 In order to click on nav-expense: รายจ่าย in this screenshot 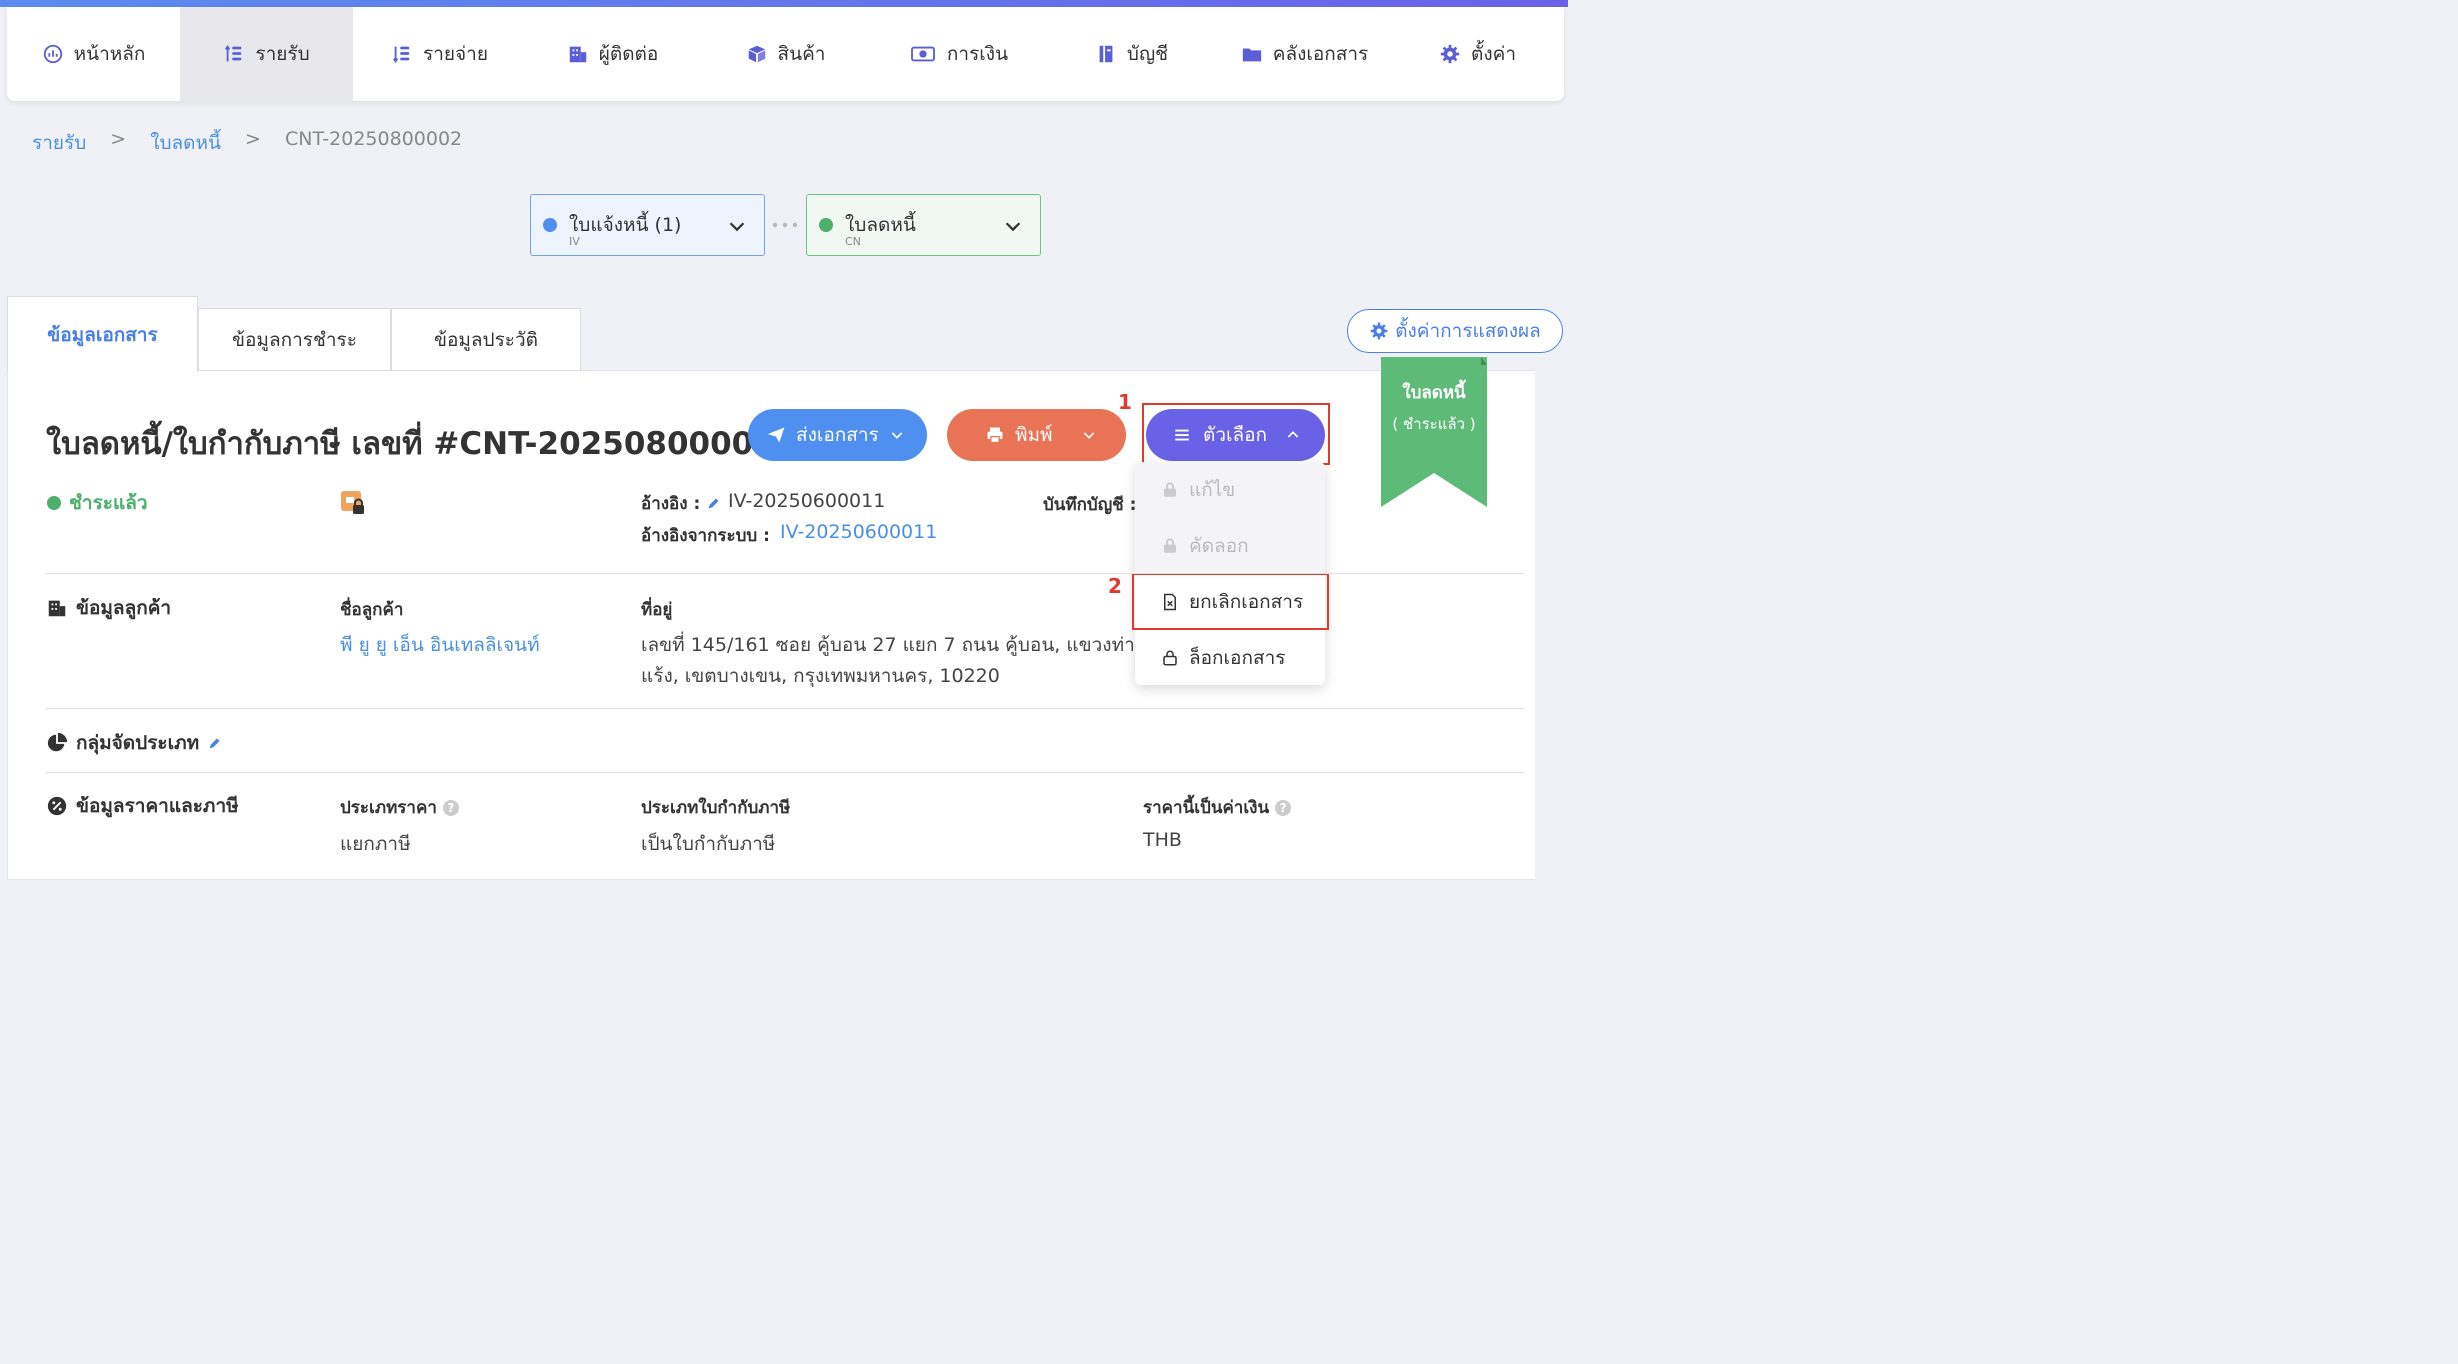, I will do `click(439, 54)`.